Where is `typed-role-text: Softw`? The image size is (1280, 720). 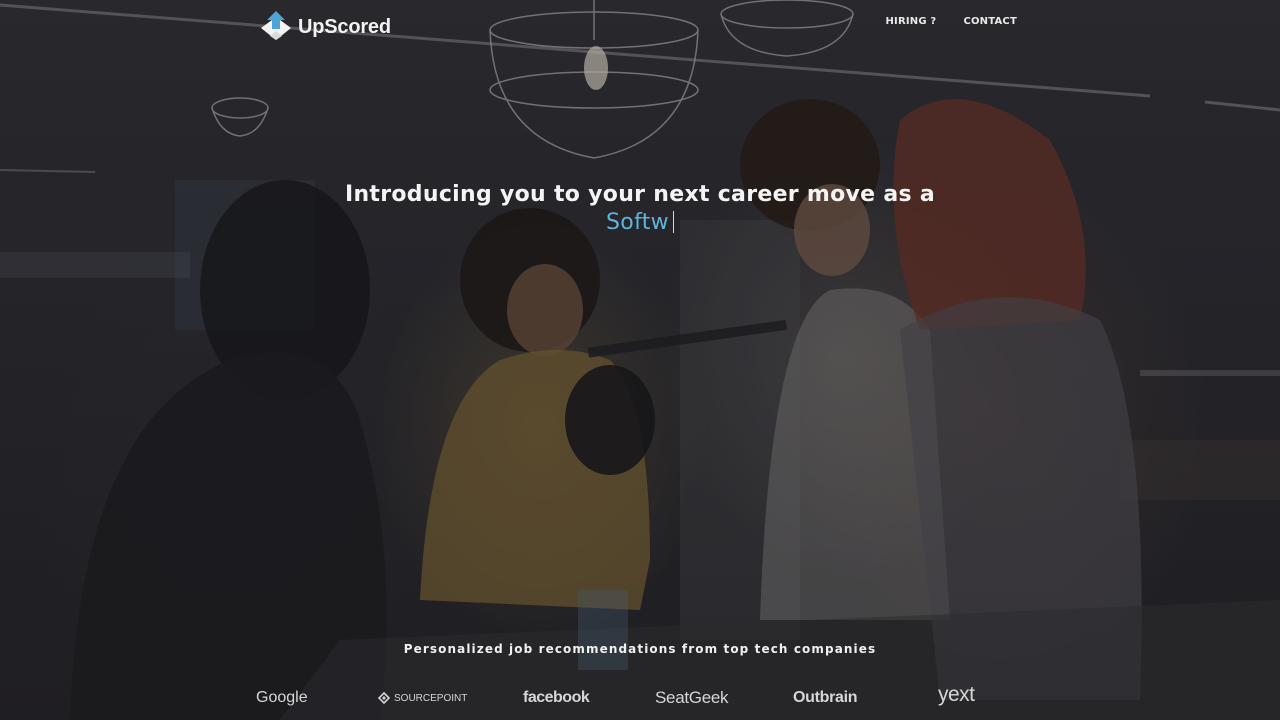
typed-role-text: Softw is located at coordinates (637, 222).